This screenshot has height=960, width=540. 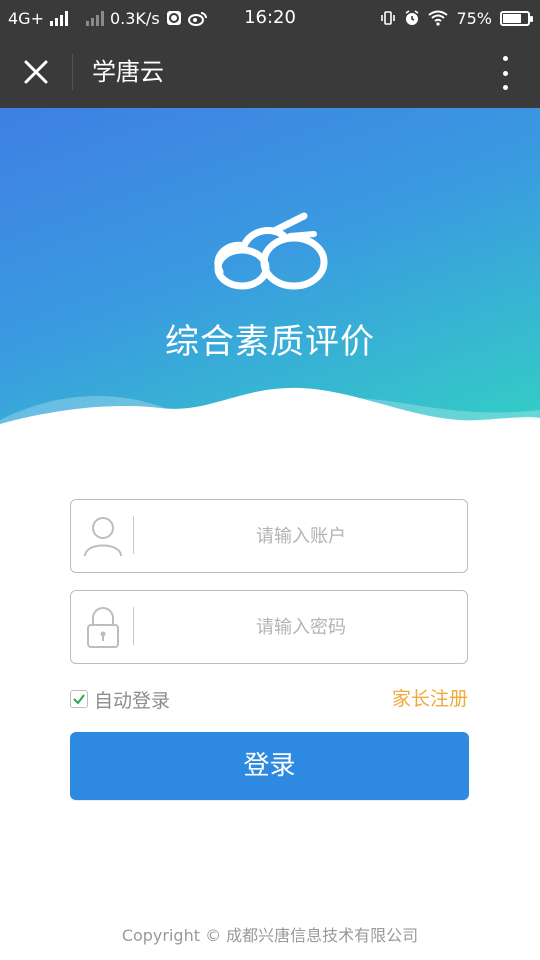 I want to click on password-field, so click(x=269, y=627).